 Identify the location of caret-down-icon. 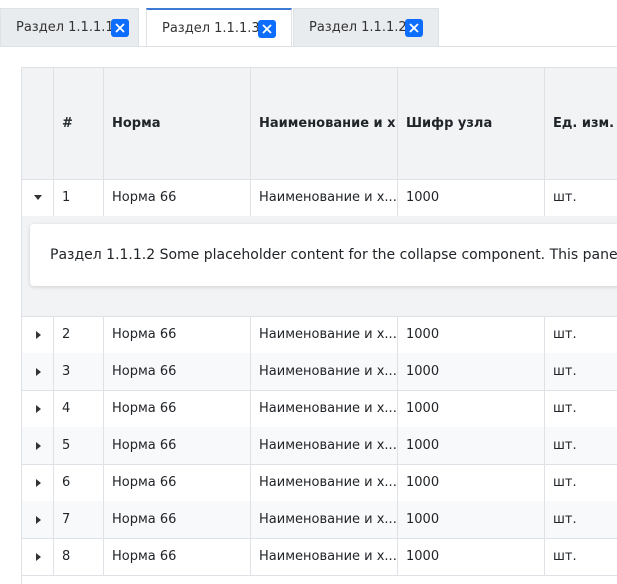
(38, 197).